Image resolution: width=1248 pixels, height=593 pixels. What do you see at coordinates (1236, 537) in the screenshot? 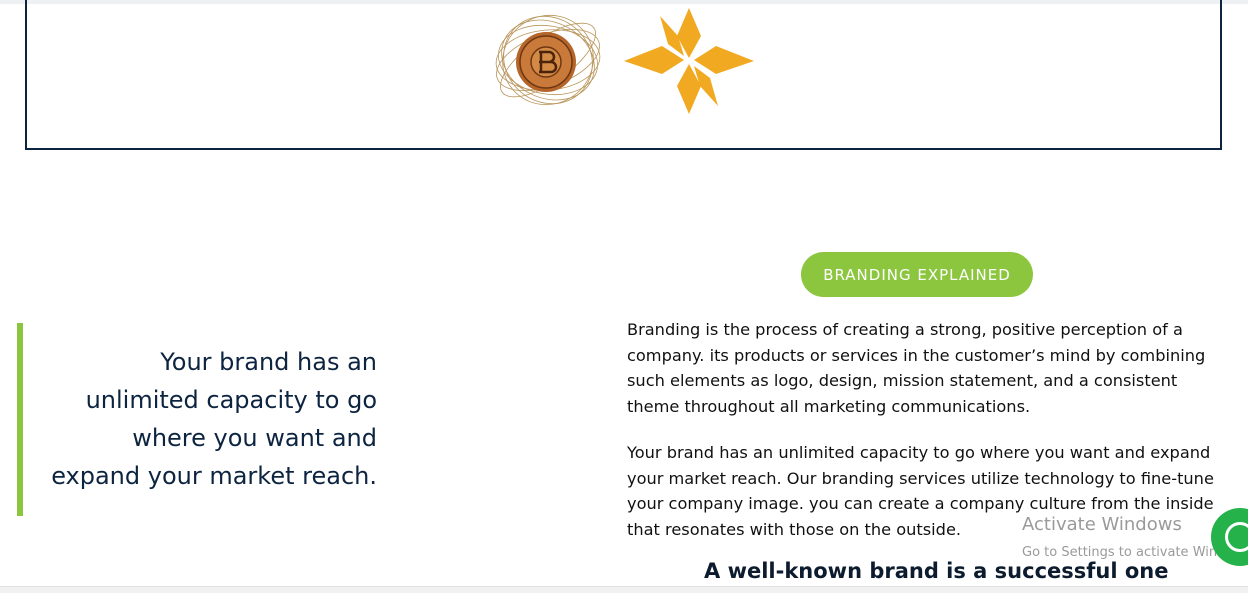
I see `chat-bubble-icon` at bounding box center [1236, 537].